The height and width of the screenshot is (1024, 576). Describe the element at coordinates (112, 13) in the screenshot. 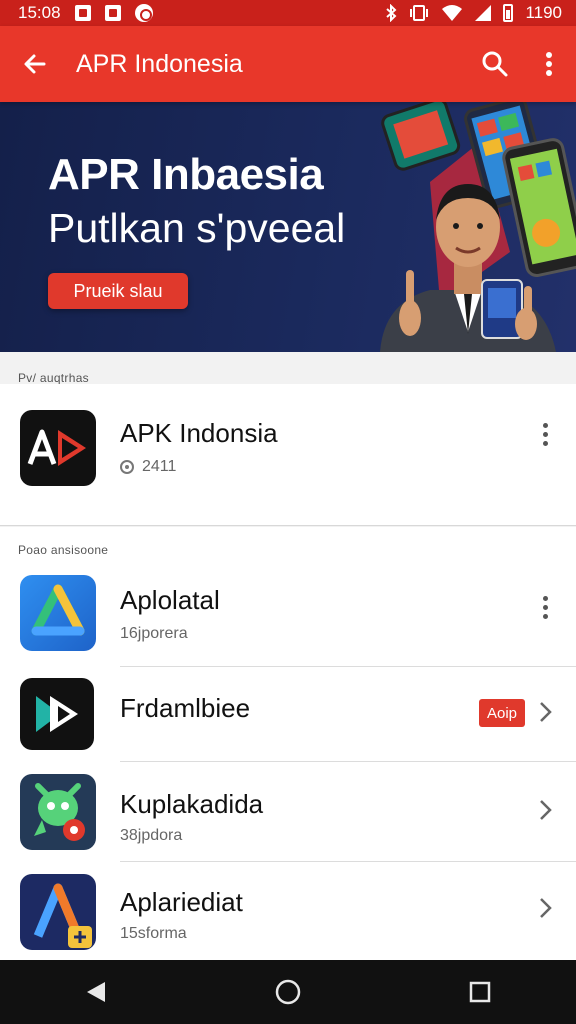

I see `notification-icon` at that location.